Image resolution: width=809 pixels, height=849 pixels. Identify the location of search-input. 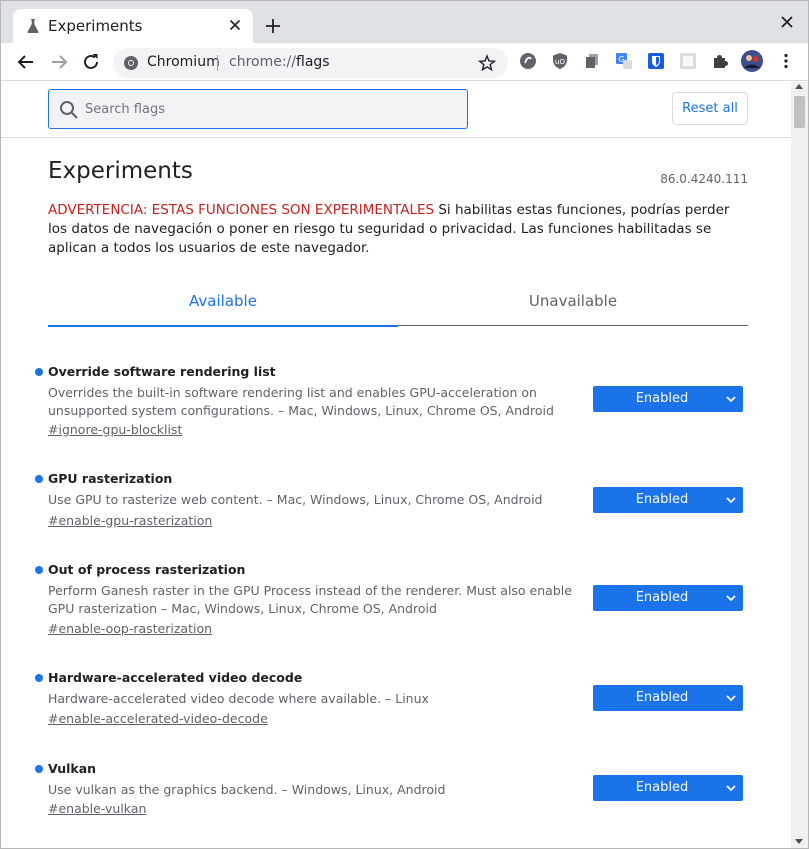
(270, 109).